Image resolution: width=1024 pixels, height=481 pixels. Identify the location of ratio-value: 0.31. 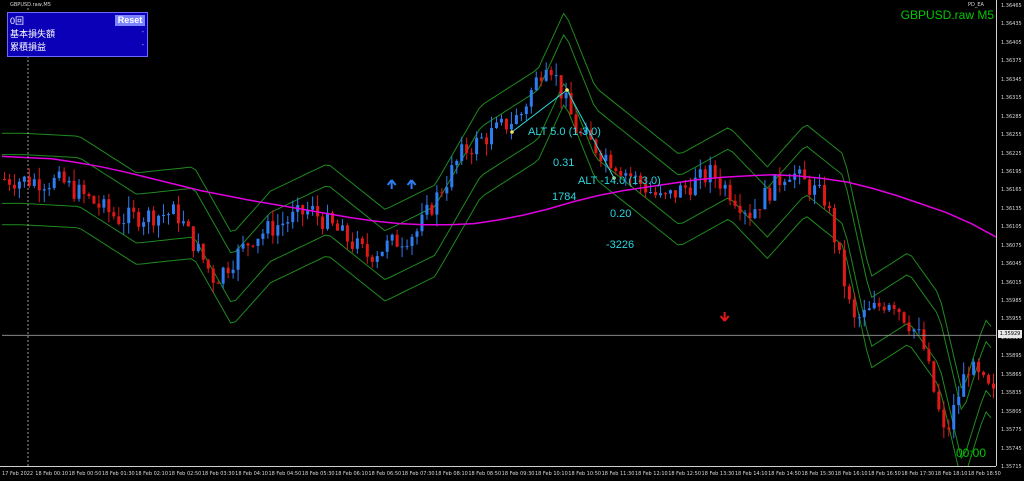
(564, 163).